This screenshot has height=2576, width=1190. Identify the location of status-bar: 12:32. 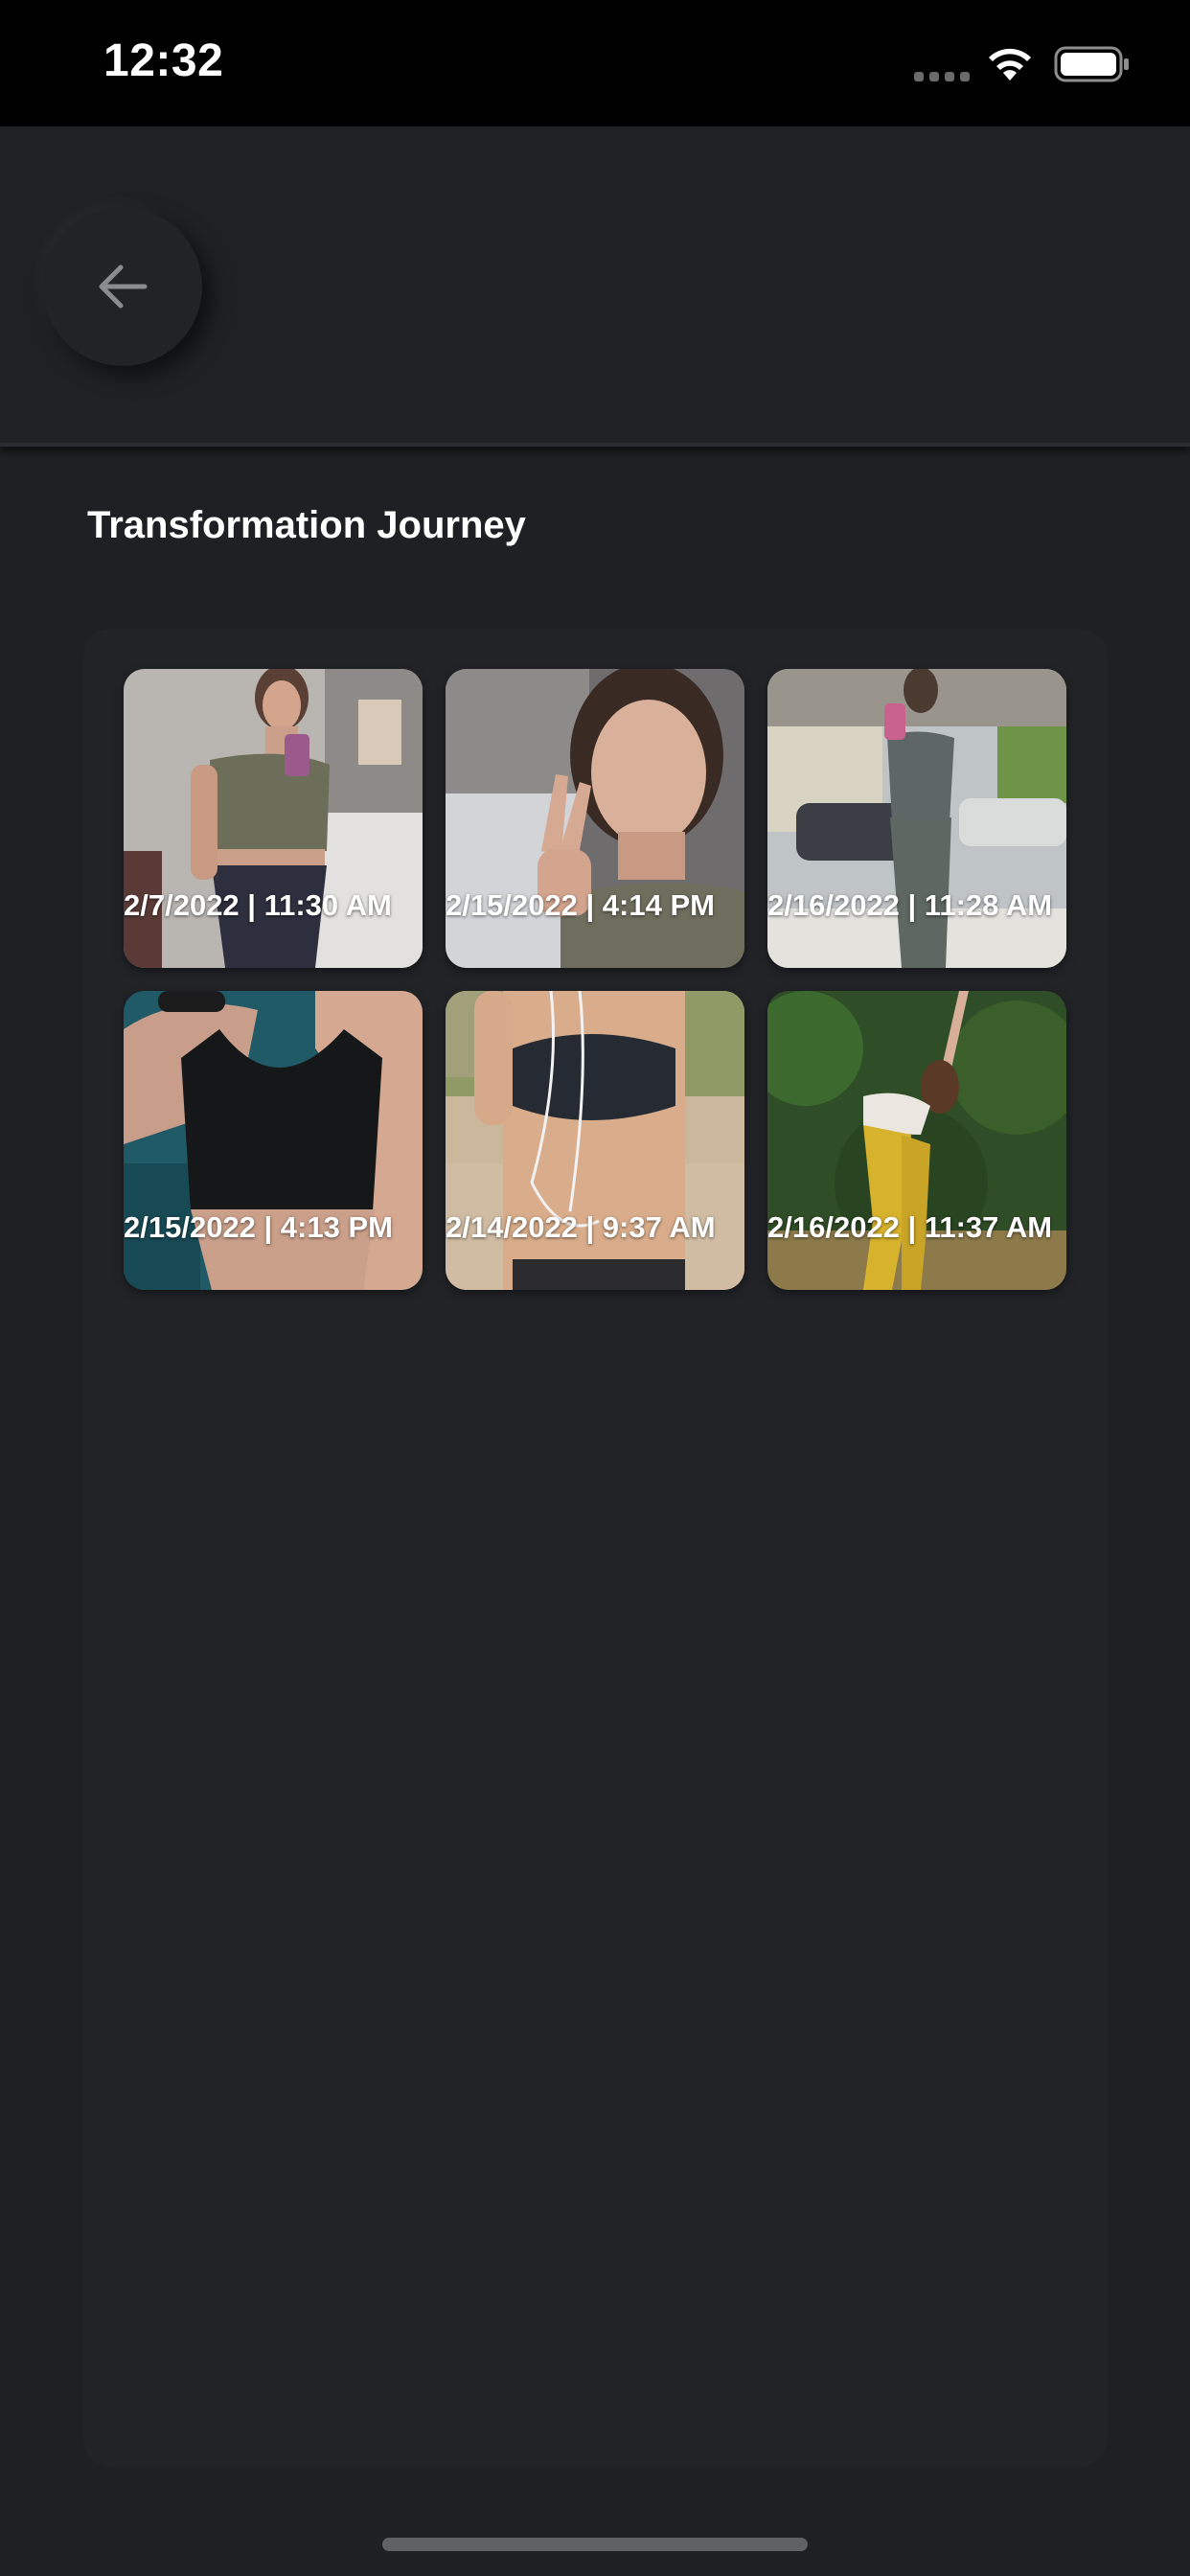
(595, 63).